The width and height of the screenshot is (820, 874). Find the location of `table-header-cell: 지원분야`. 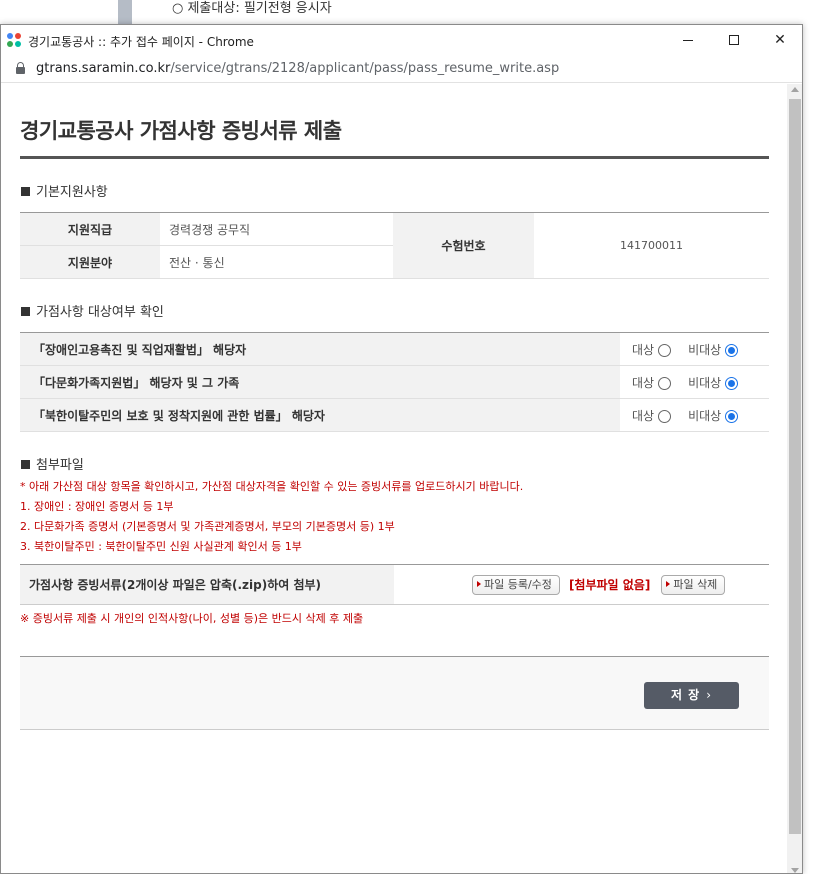

table-header-cell: 지원분야 is located at coordinates (90, 262).